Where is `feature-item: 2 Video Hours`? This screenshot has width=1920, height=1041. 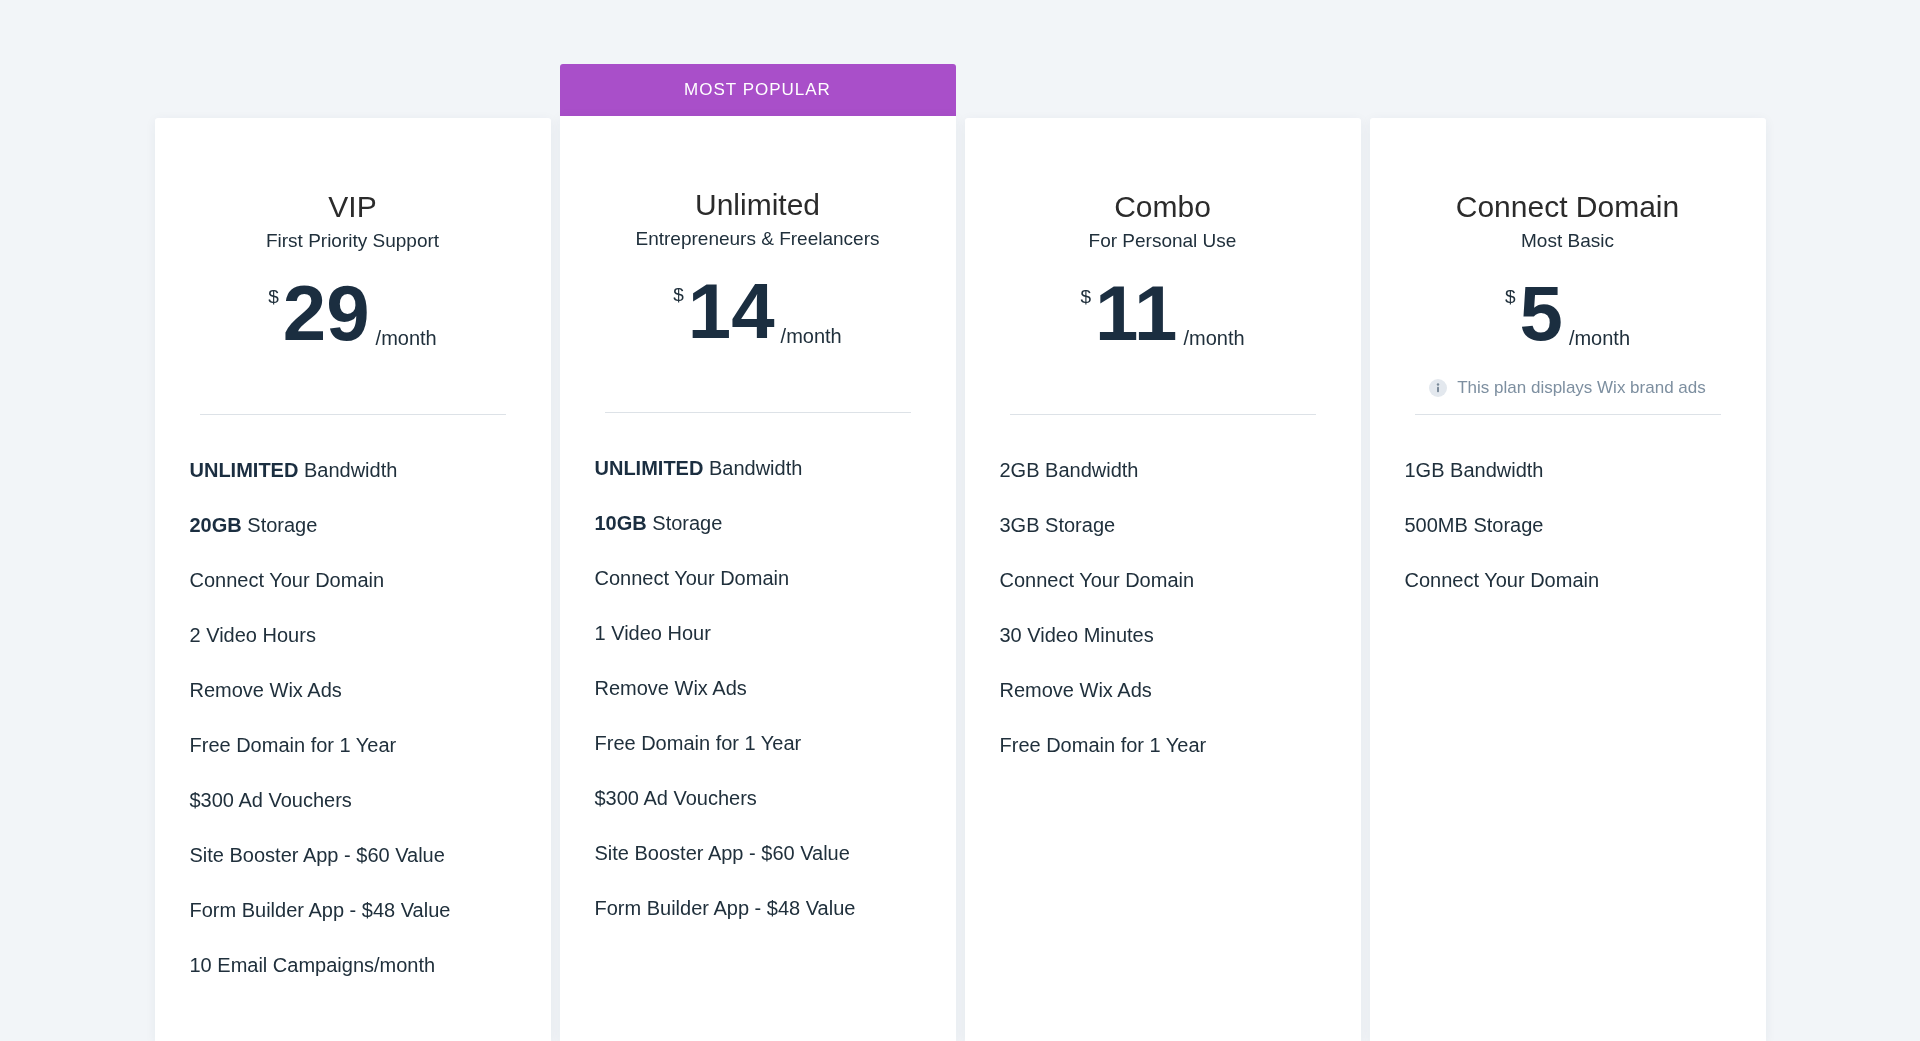 feature-item: 2 Video Hours is located at coordinates (252, 635).